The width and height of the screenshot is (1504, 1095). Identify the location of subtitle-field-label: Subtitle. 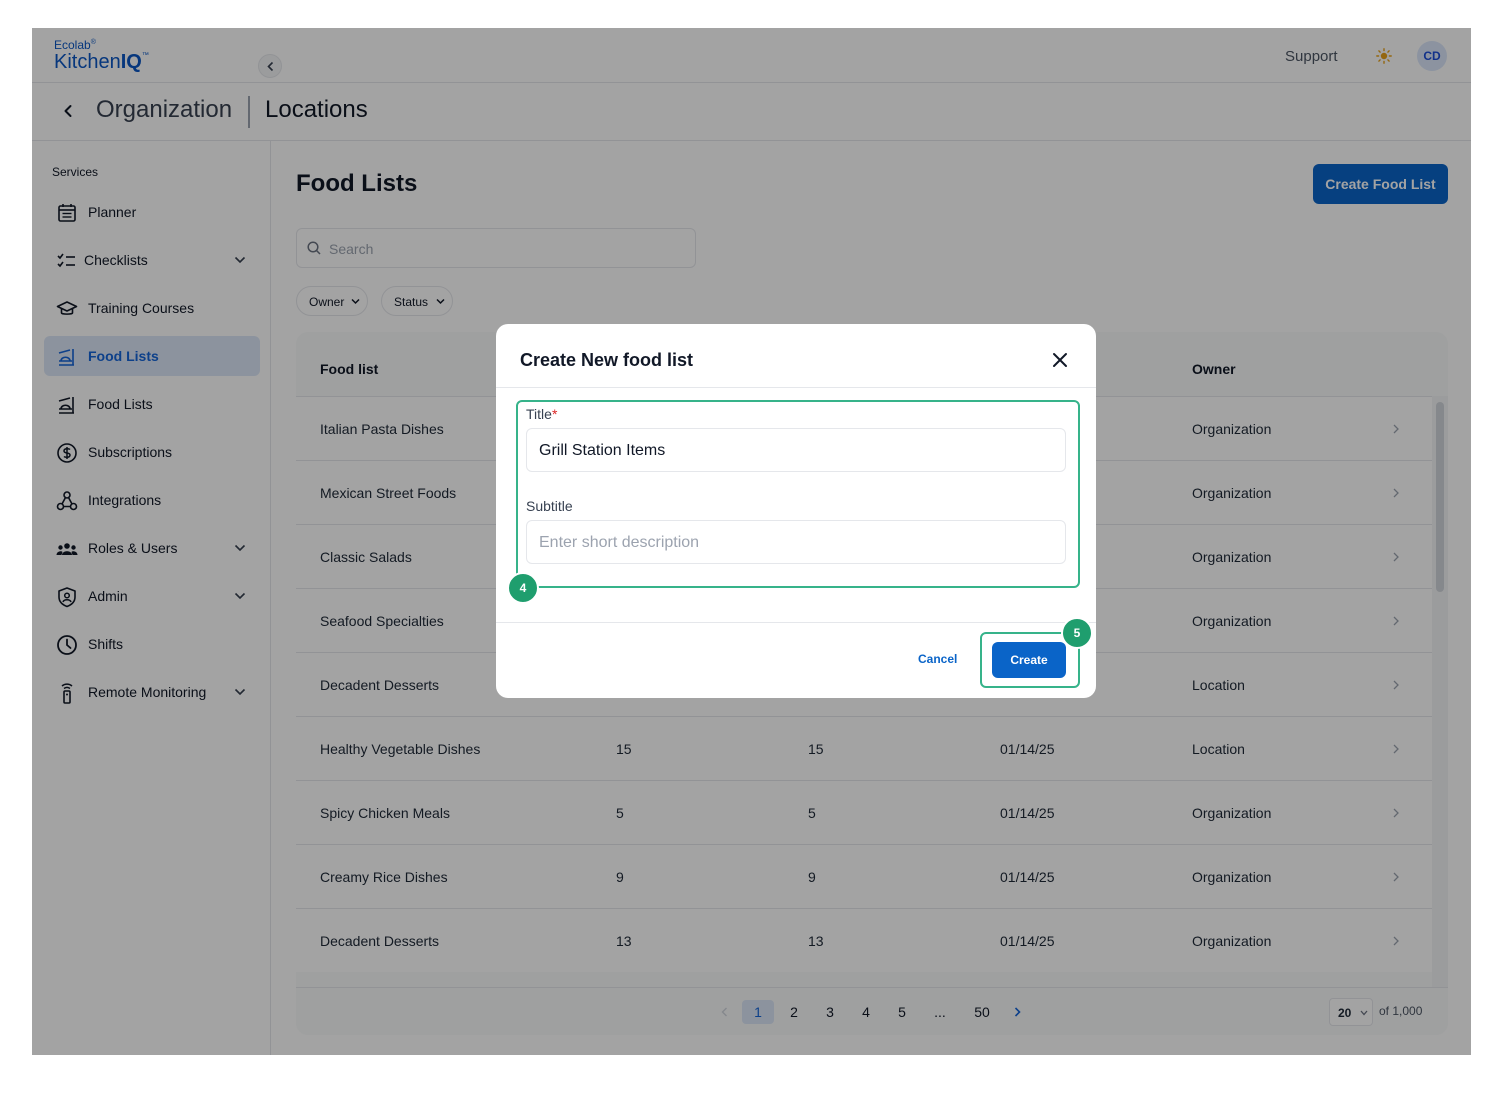
(549, 506).